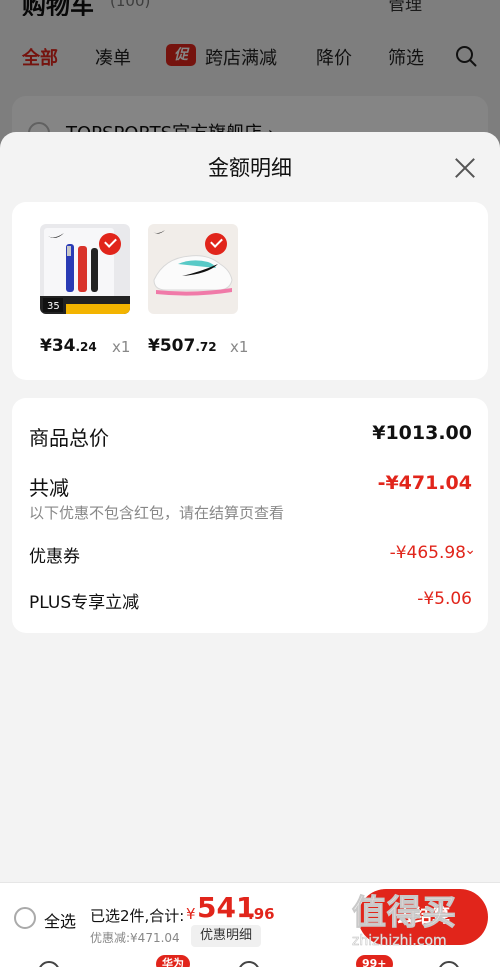 The width and height of the screenshot is (500, 967). Describe the element at coordinates (465, 168) in the screenshot. I see `close-icon` at that location.